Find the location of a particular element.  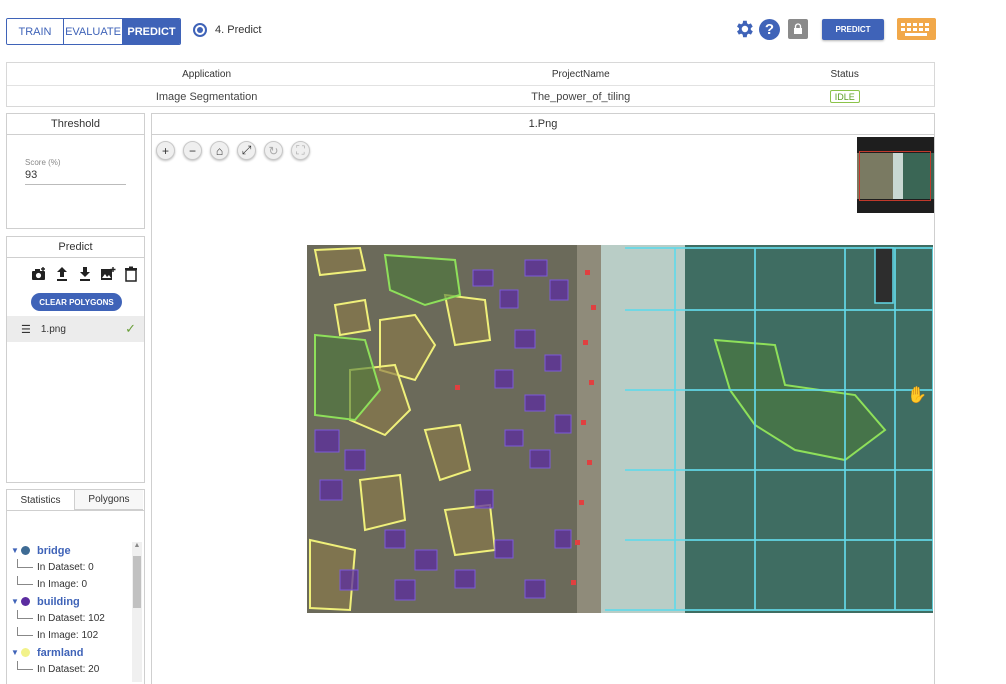

status-badge: IDLE is located at coordinates (844, 96).